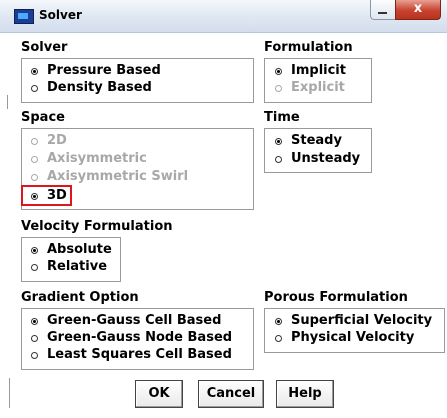 The width and height of the screenshot is (447, 418). Describe the element at coordinates (308, 47) in the screenshot. I see `formulation-group-title: Formulation` at that location.